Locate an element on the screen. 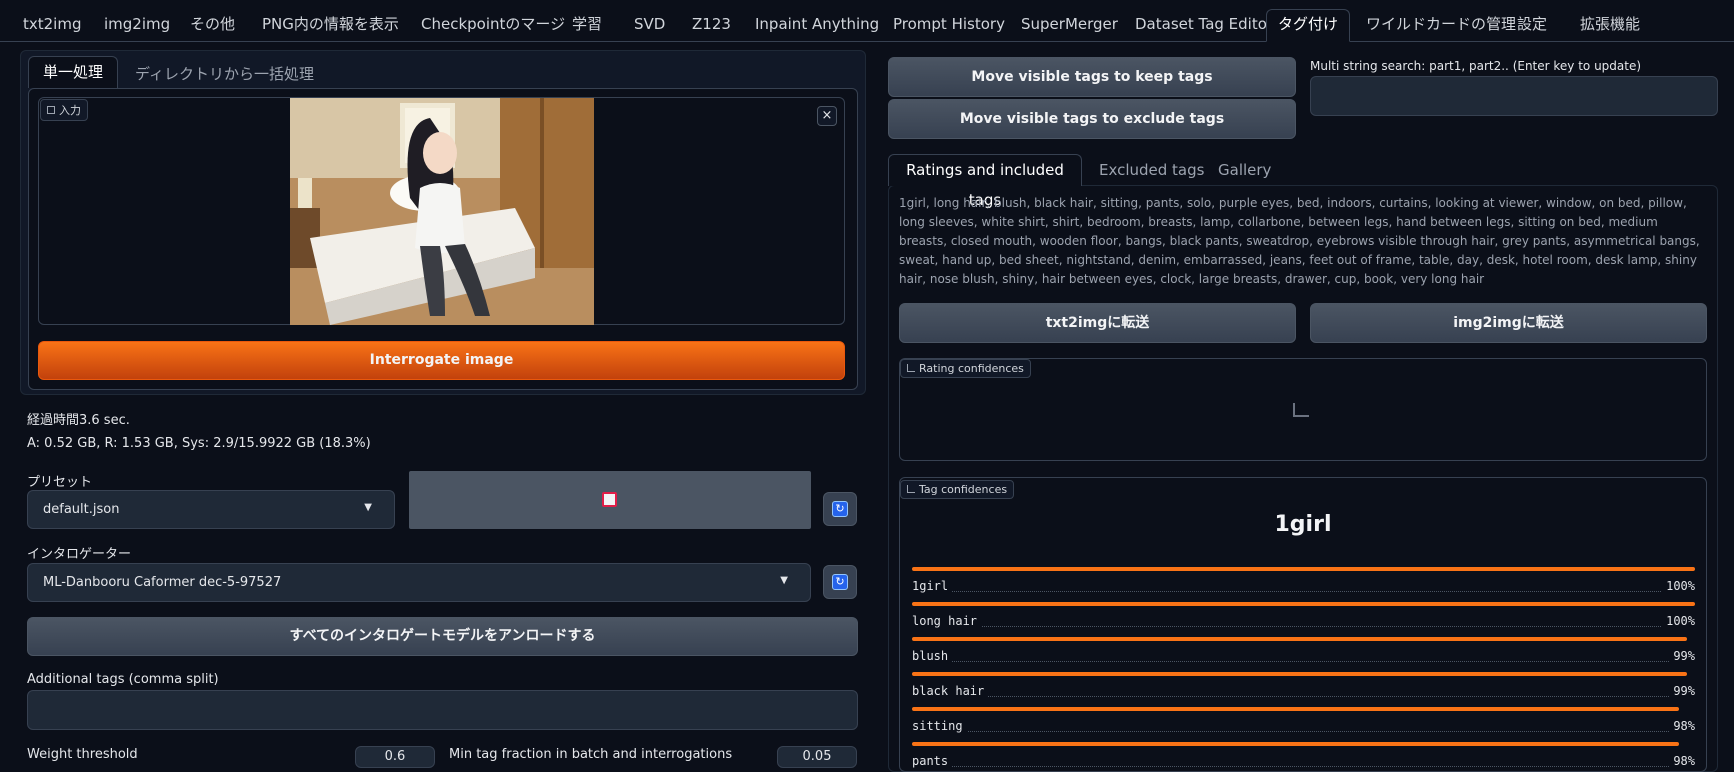  tab-ratings-included: Ratings and included tags is located at coordinates (985, 181).